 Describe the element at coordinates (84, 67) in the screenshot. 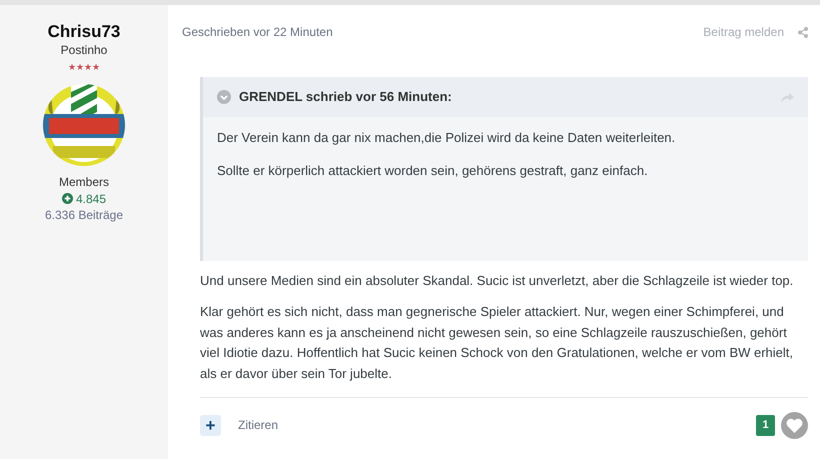

I see `rank-stars: ★★★★` at that location.